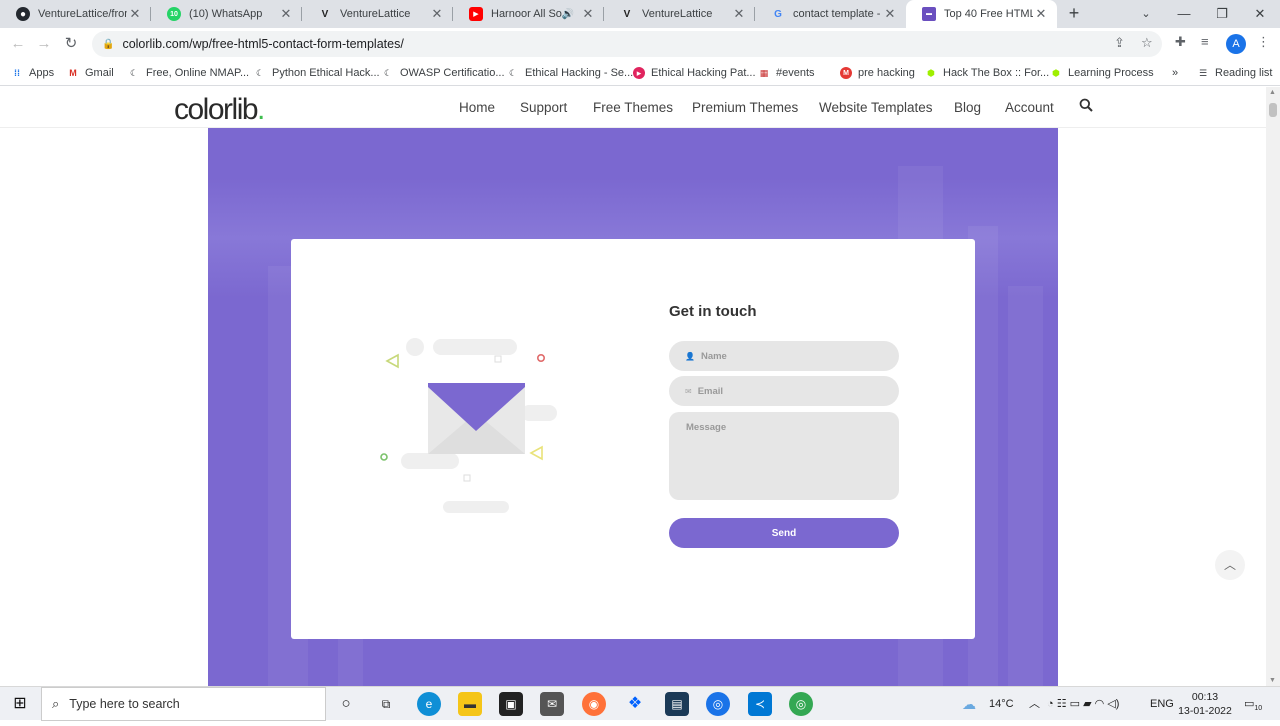 The height and width of the screenshot is (726, 1280). I want to click on nav-free-themes: Free Themes, so click(633, 107).